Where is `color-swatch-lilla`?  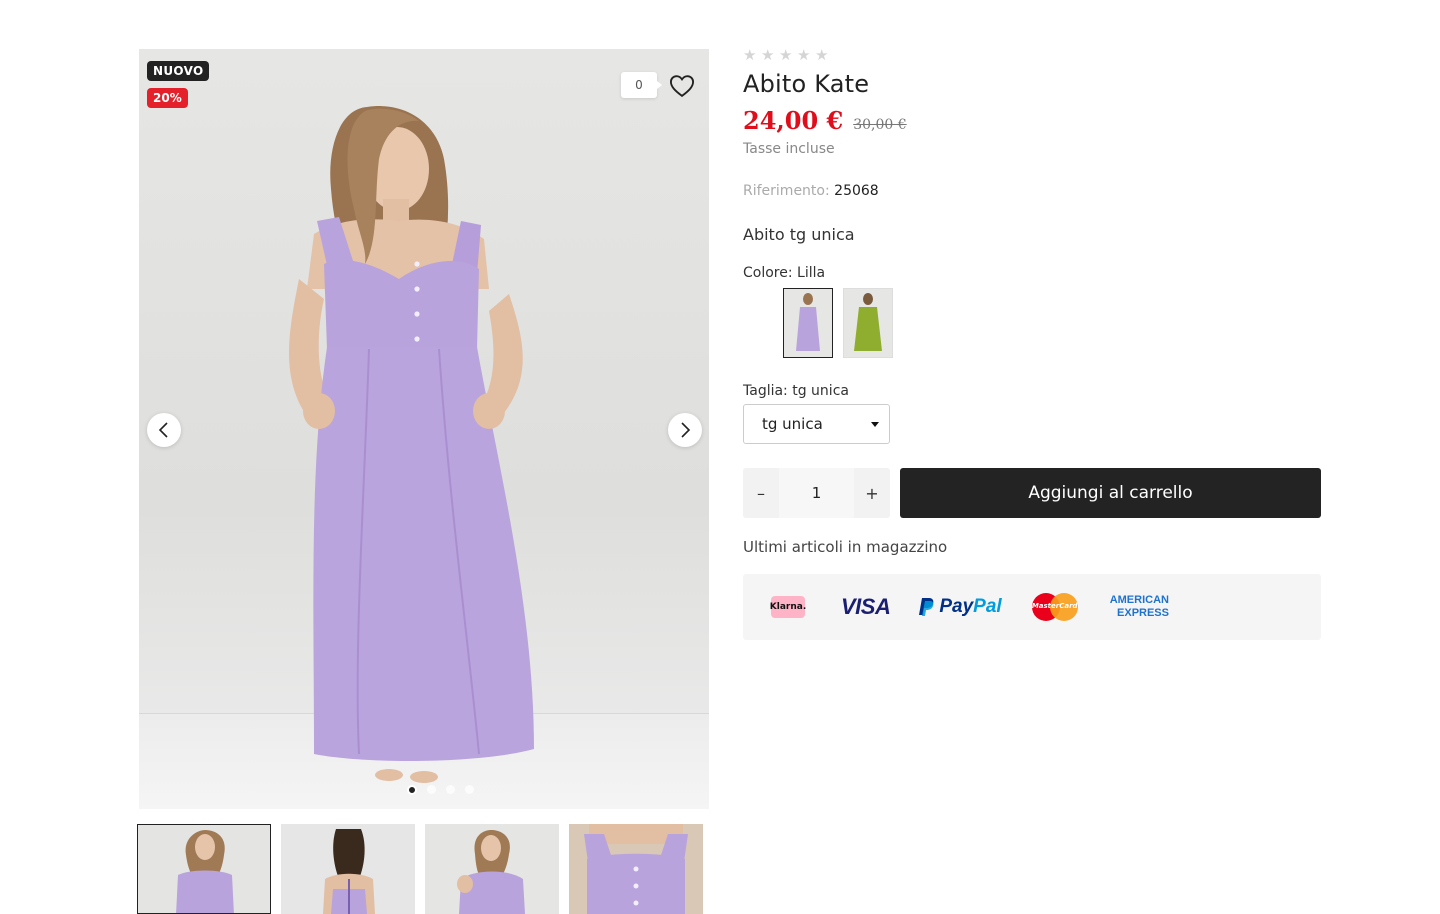 color-swatch-lilla is located at coordinates (808, 323).